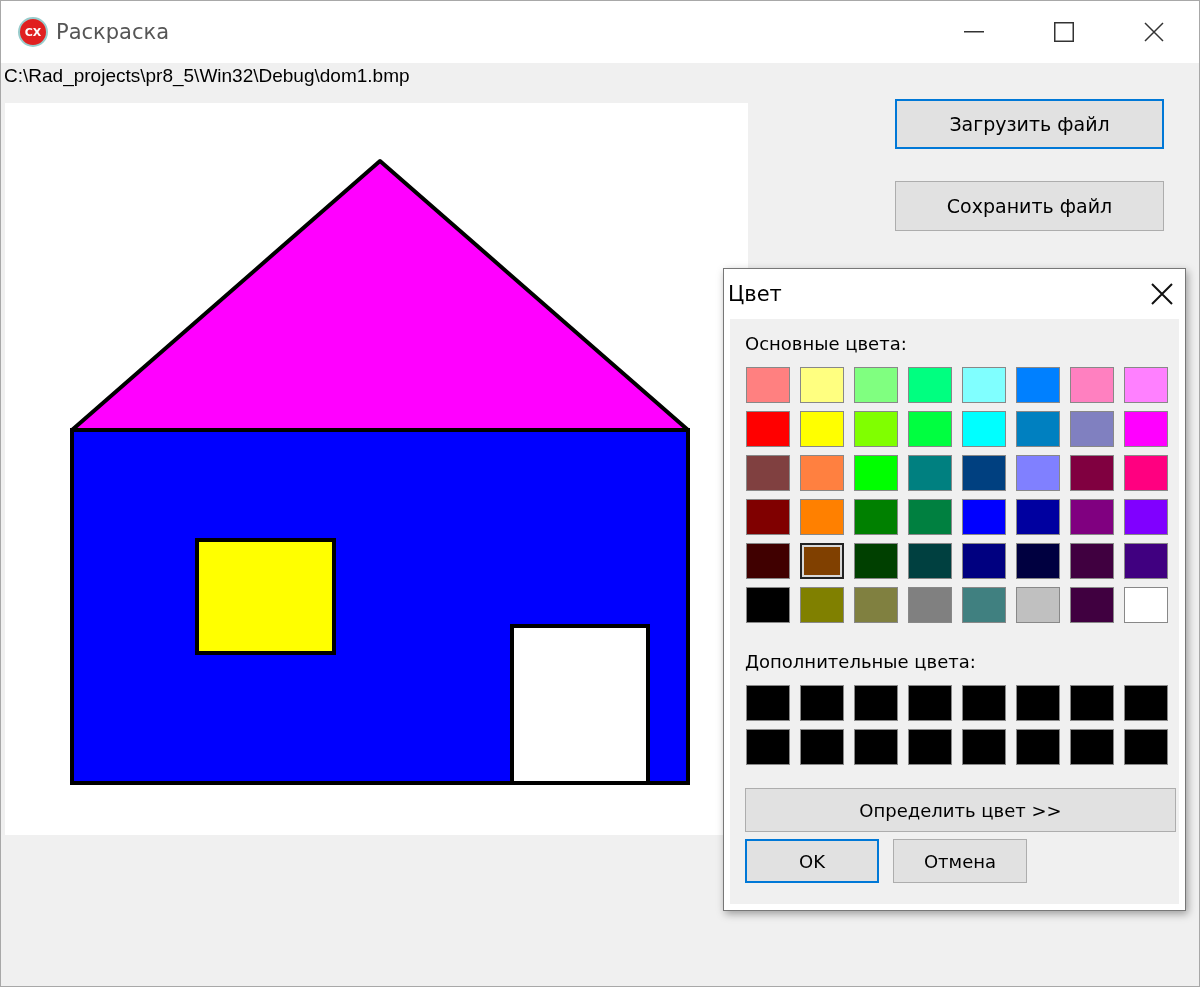 The image size is (1200, 987). What do you see at coordinates (1064, 32) in the screenshot?
I see `maximize-icon` at bounding box center [1064, 32].